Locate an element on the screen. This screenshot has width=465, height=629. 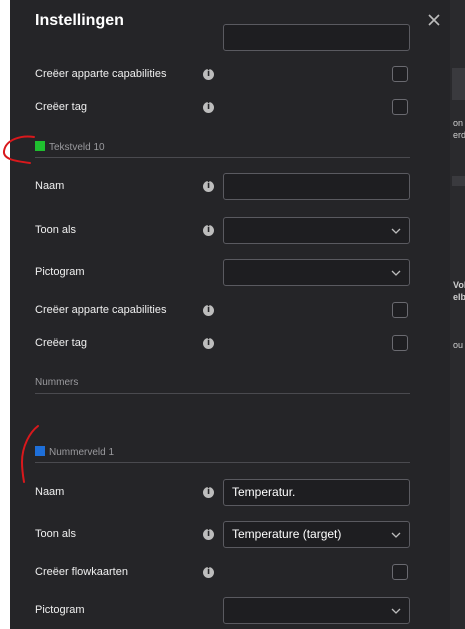
background-text-fragment: Vol is located at coordinates (459, 285).